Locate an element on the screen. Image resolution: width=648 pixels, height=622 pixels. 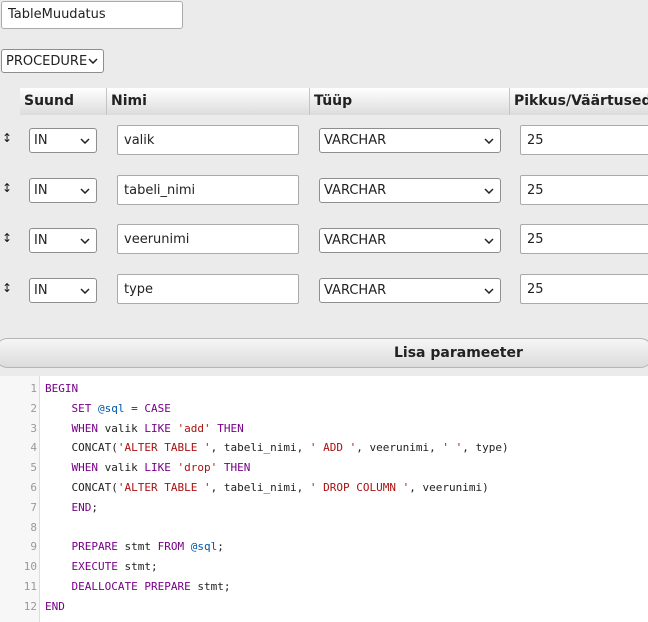
code-token: EXECUTE is located at coordinates (94, 566).